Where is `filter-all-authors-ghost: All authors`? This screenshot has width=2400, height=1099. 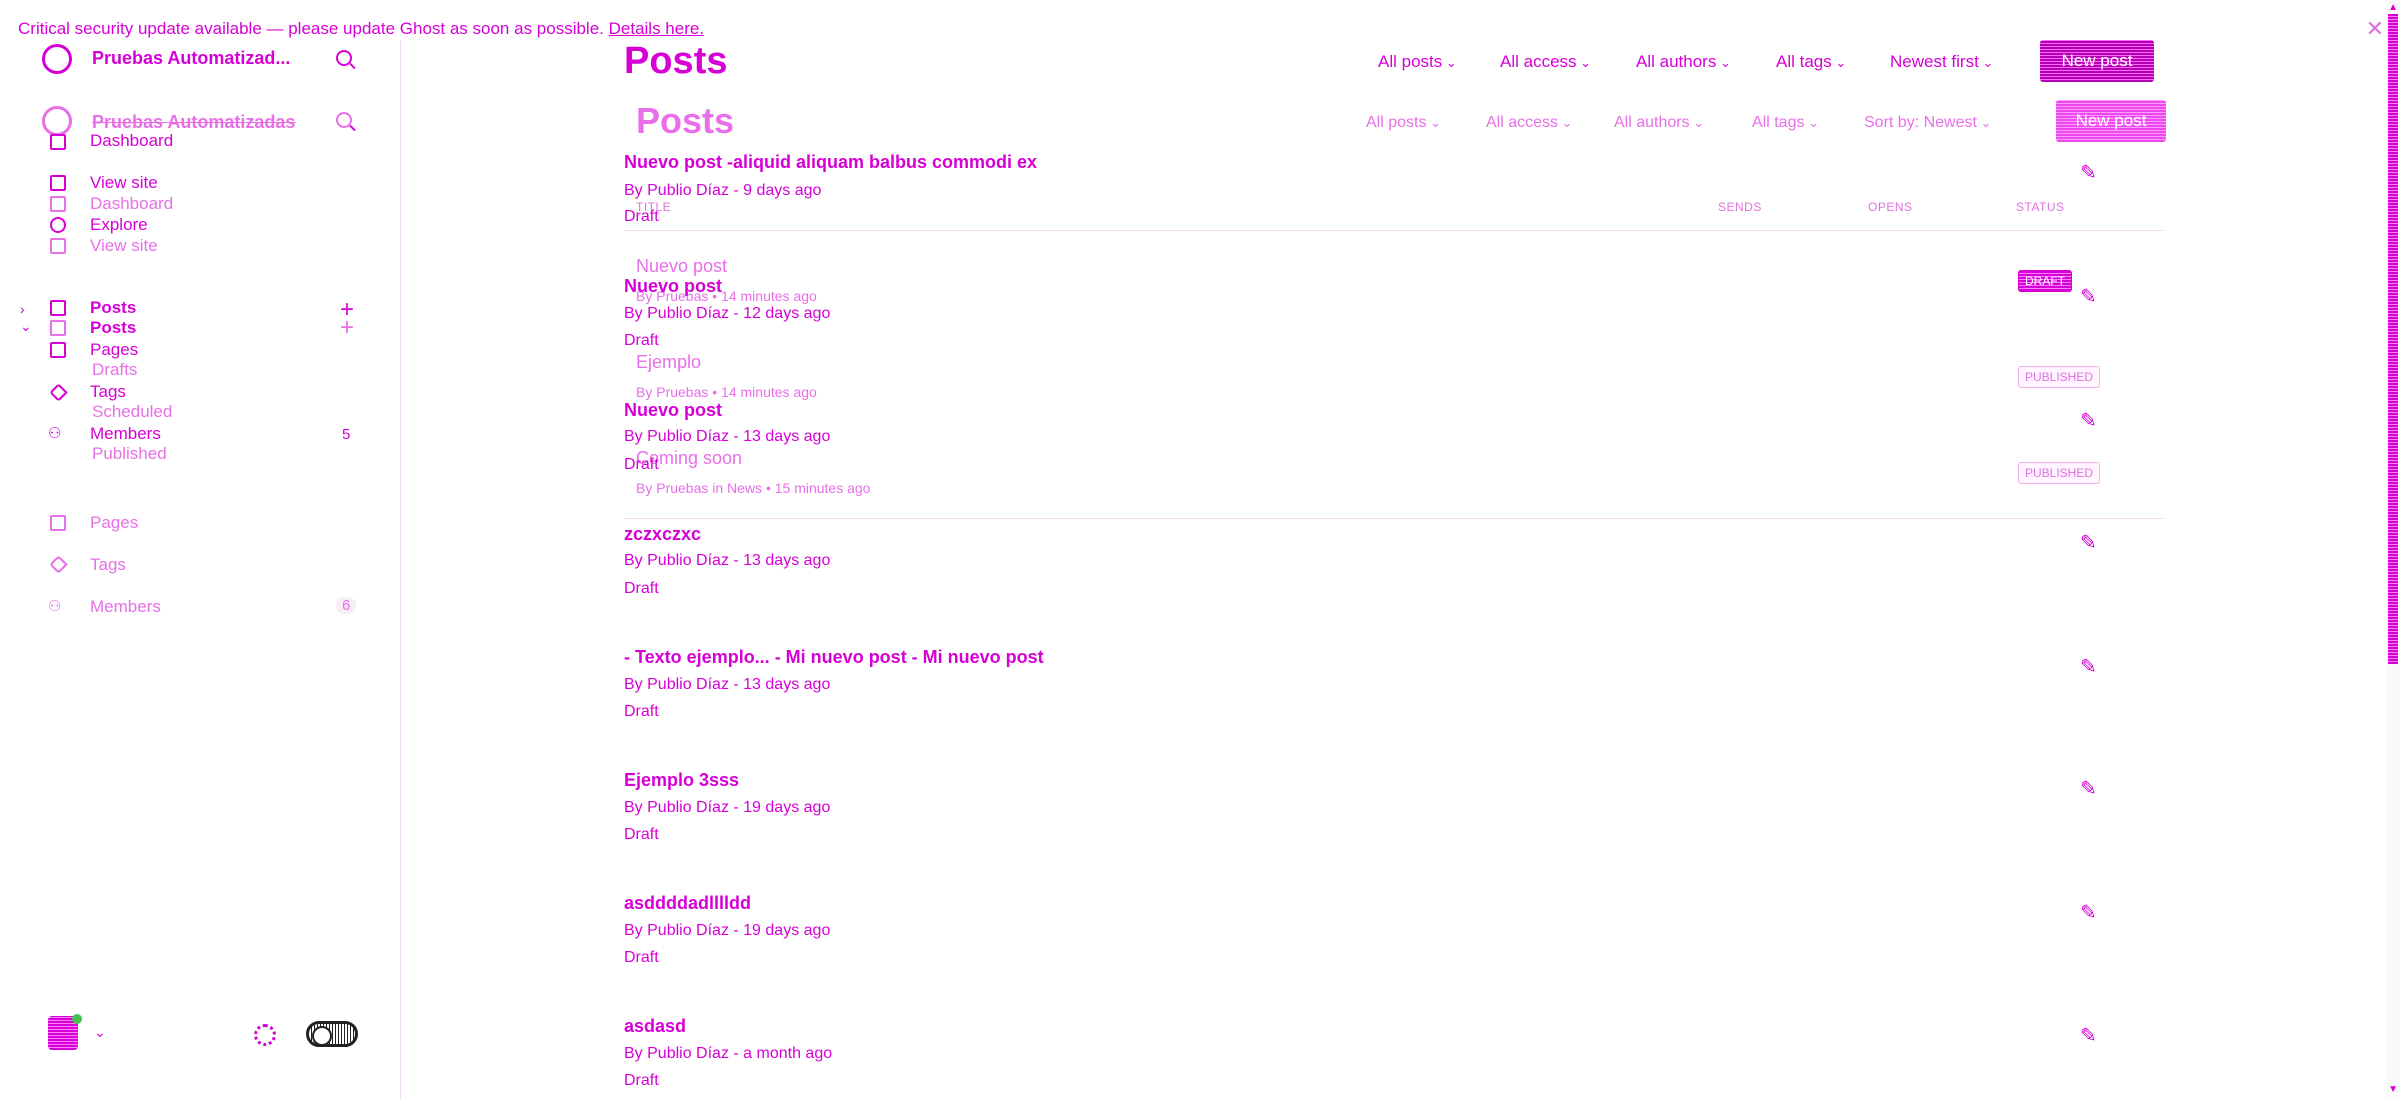
filter-all-authors-ghost: All authors is located at coordinates (1659, 123).